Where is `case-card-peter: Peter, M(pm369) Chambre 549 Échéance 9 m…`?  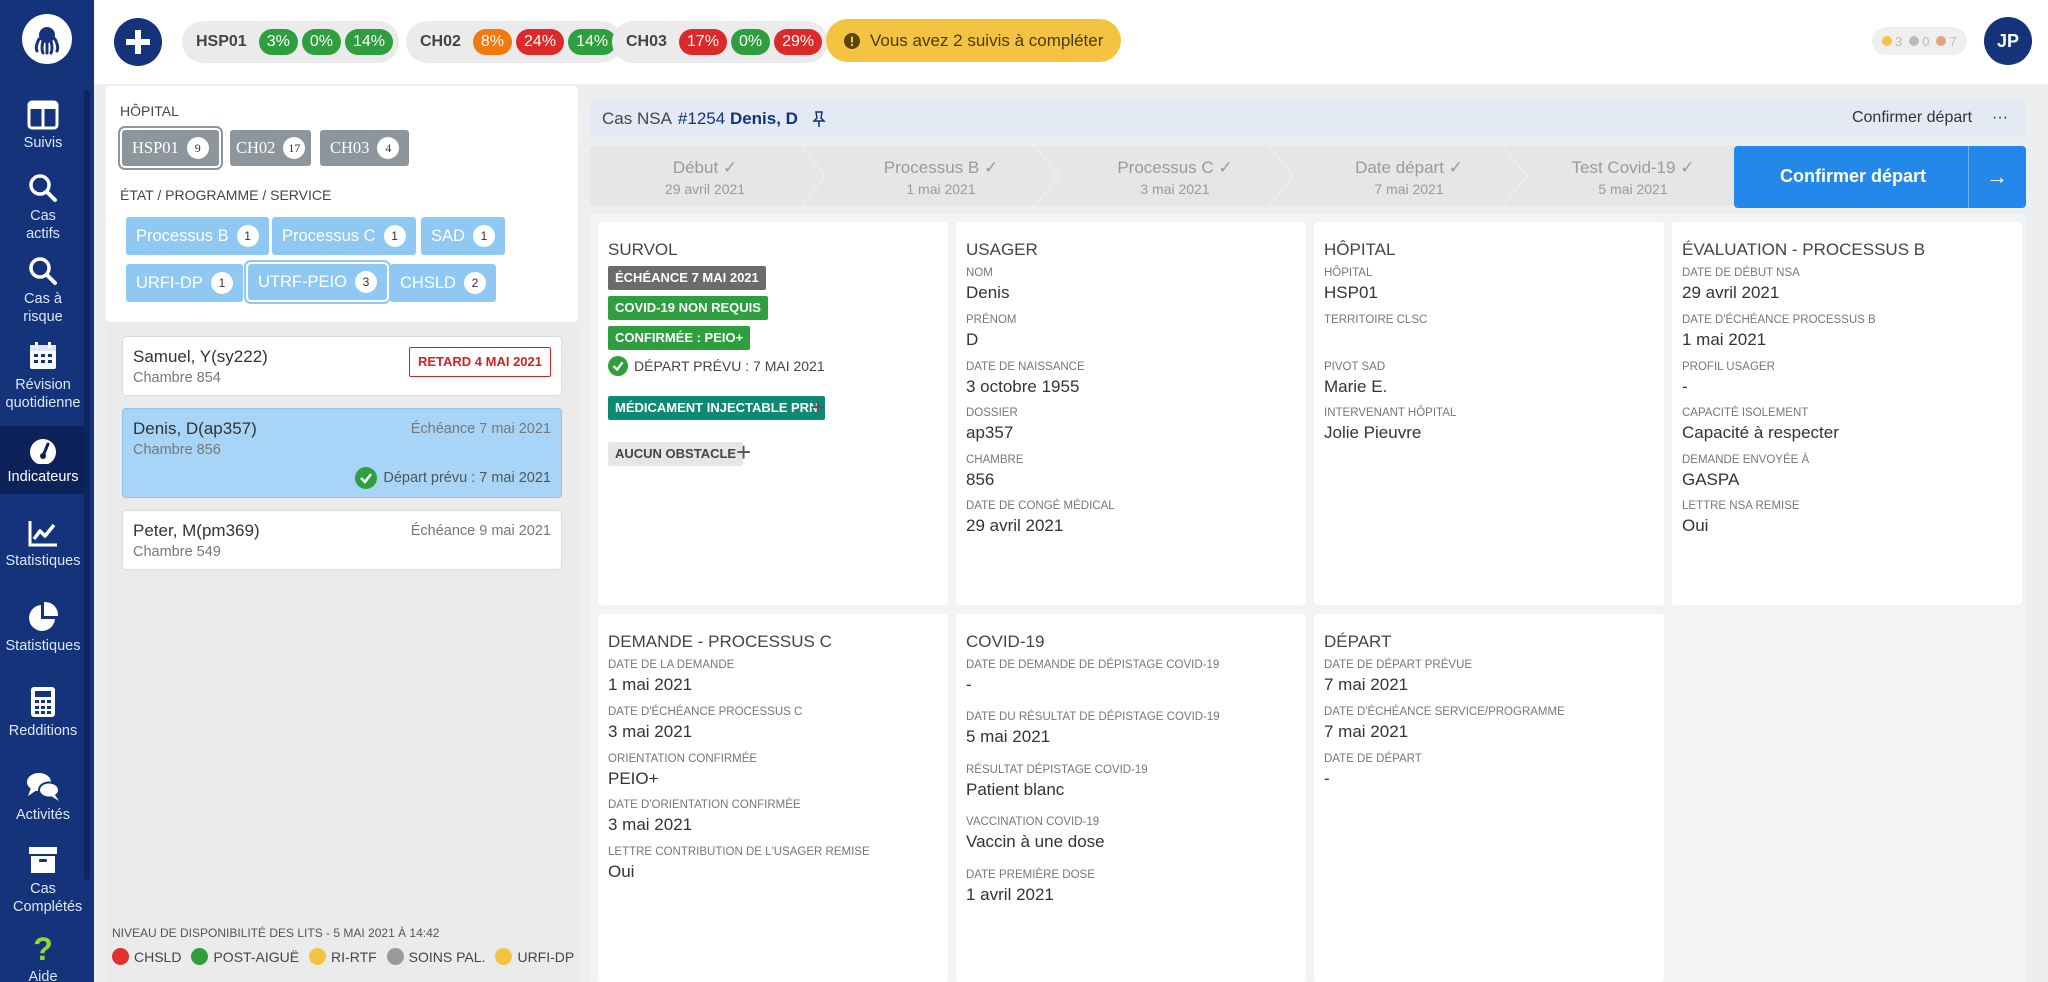
case-card-peter: Peter, M(pm369) Chambre 549 Échéance 9 m… is located at coordinates (342, 540).